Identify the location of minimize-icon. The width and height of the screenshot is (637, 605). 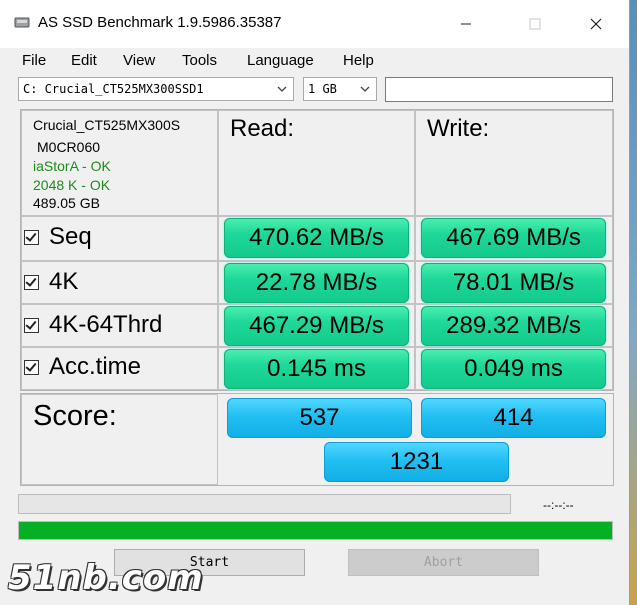
(466, 24).